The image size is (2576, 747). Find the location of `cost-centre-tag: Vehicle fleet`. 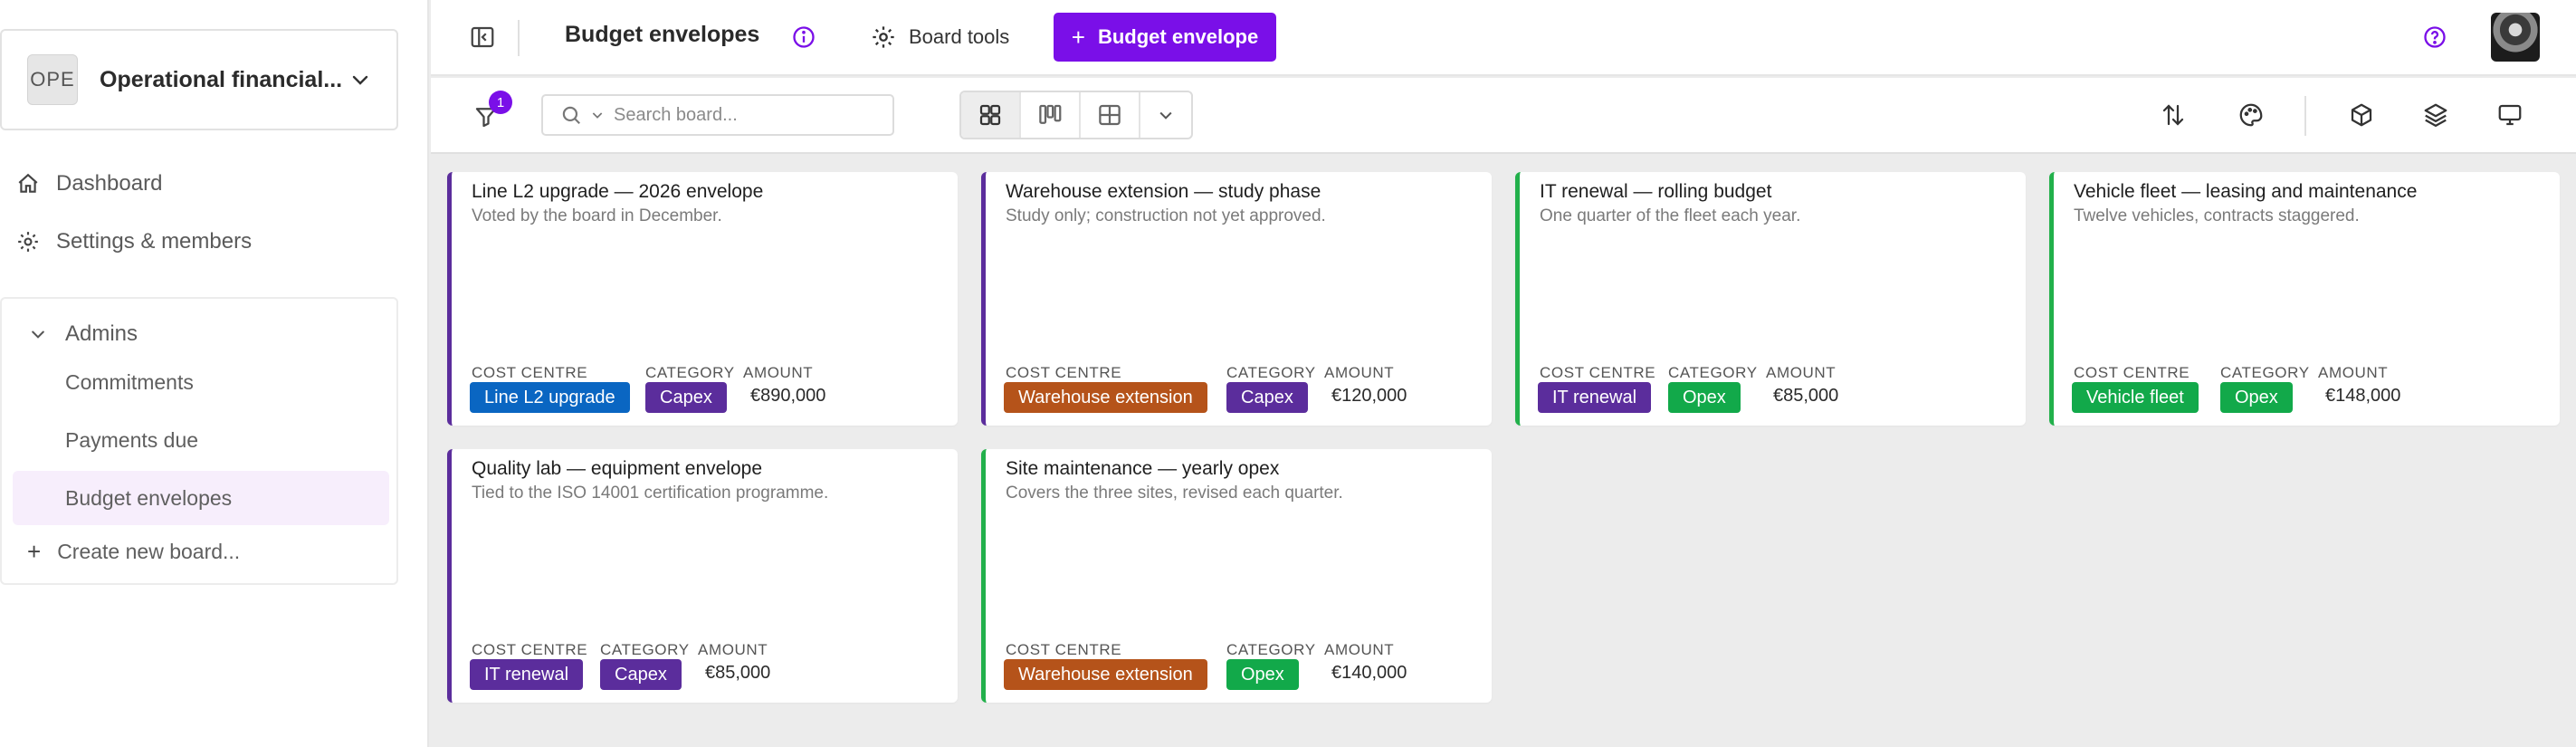

cost-centre-tag: Vehicle fleet is located at coordinates (2135, 397).